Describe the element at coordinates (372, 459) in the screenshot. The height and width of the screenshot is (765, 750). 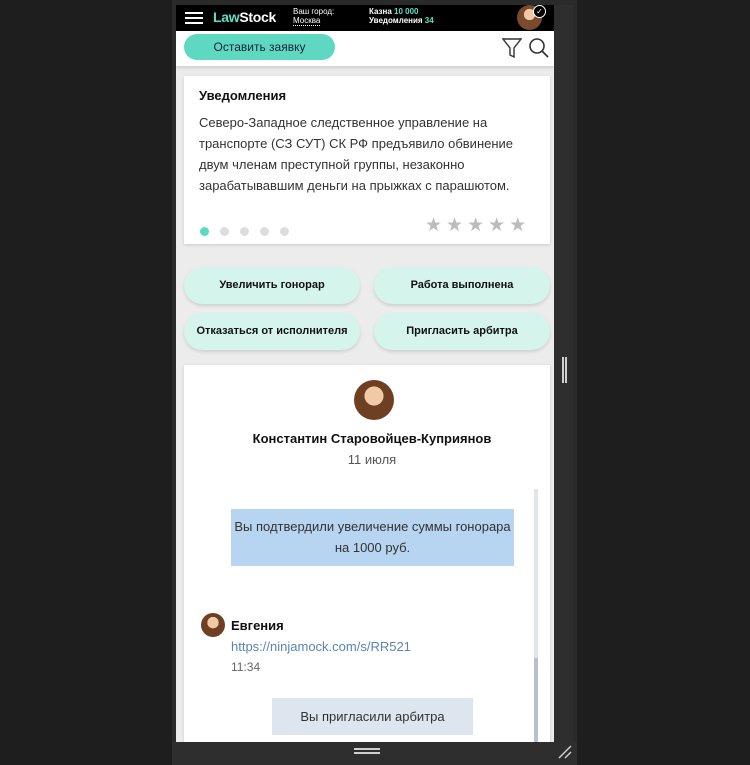
I see `chat-date: 11 июля` at that location.